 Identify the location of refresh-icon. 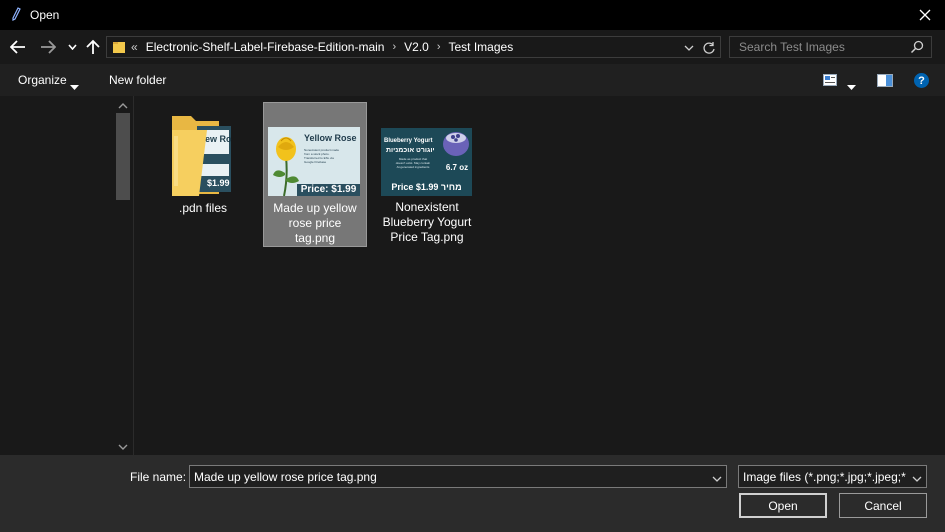
(709, 48).